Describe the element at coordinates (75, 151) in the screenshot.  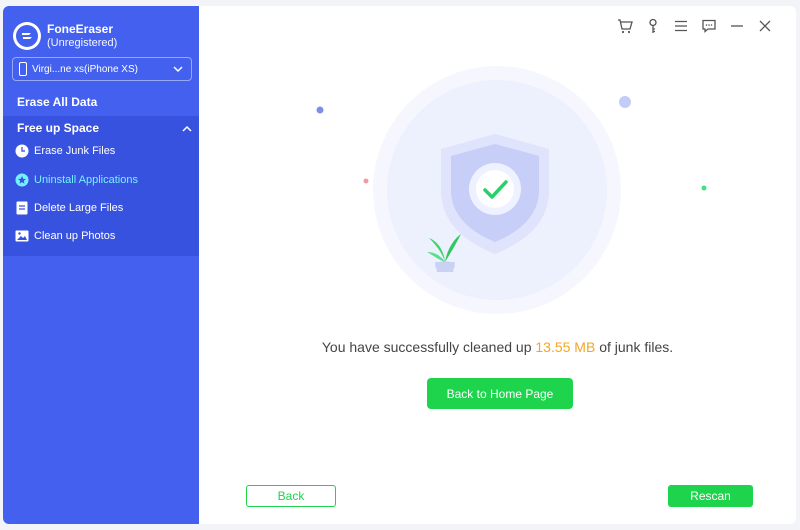
I see `sidebar-item-label: Erase Junk Files` at that location.